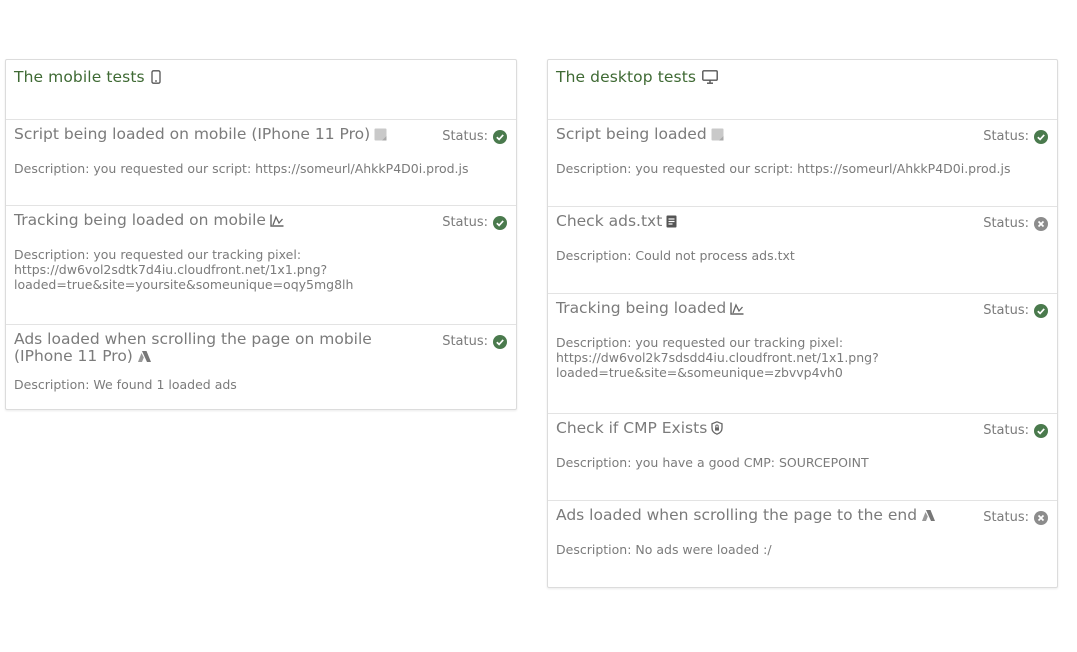 The image size is (1077, 652). Describe the element at coordinates (802, 134) in the screenshot. I see `test-title: Script being loaded` at that location.